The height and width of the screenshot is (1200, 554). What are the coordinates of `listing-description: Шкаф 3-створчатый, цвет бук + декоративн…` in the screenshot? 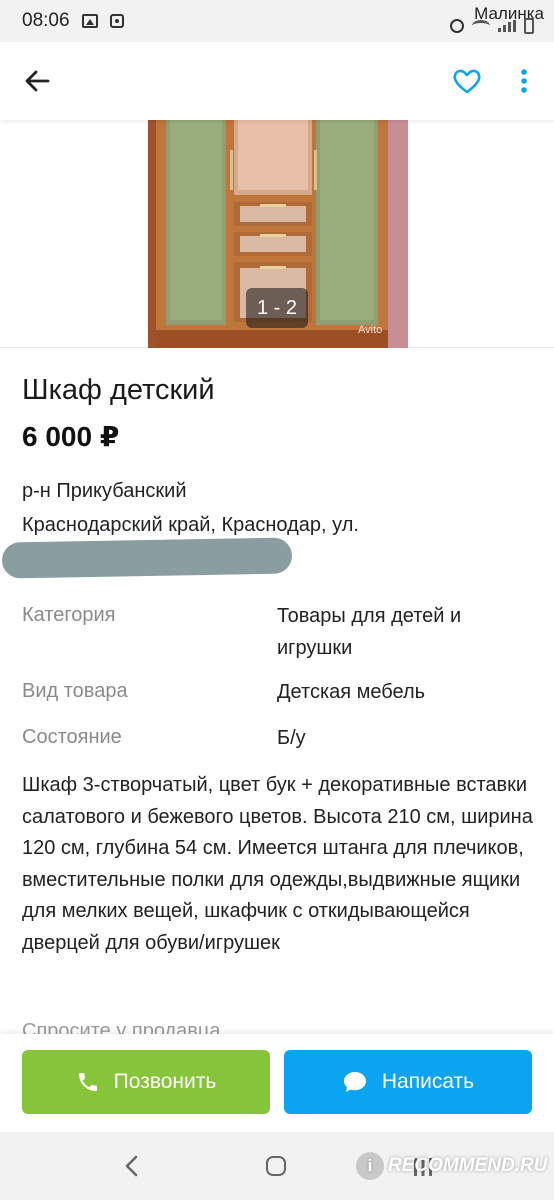 It's located at (277, 864).